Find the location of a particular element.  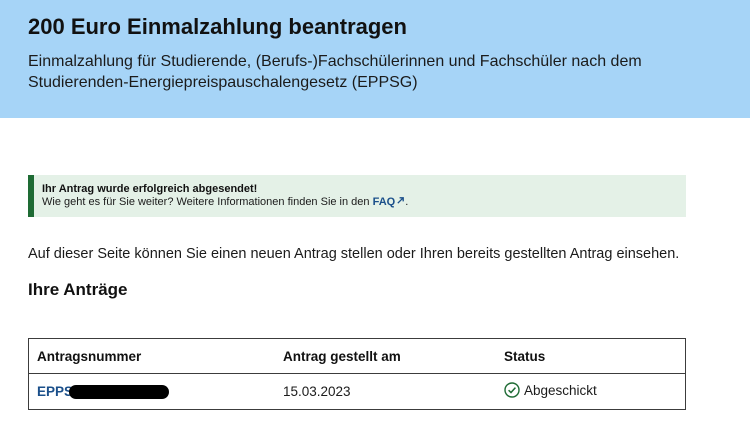

alert-title: Ihr Antrag wurde erfolgreich abgesendet! is located at coordinates (150, 189).